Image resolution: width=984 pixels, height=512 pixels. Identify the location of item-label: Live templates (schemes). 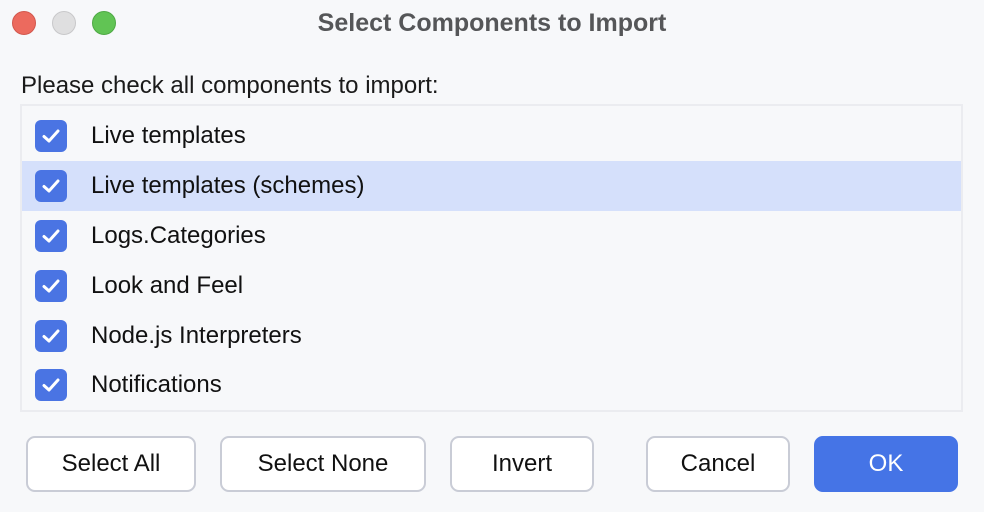
(228, 185).